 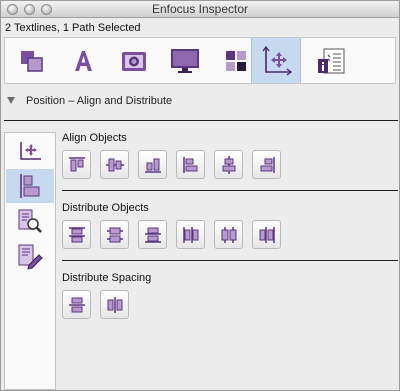 I want to click on align-panel-icon, so click(x=30, y=186).